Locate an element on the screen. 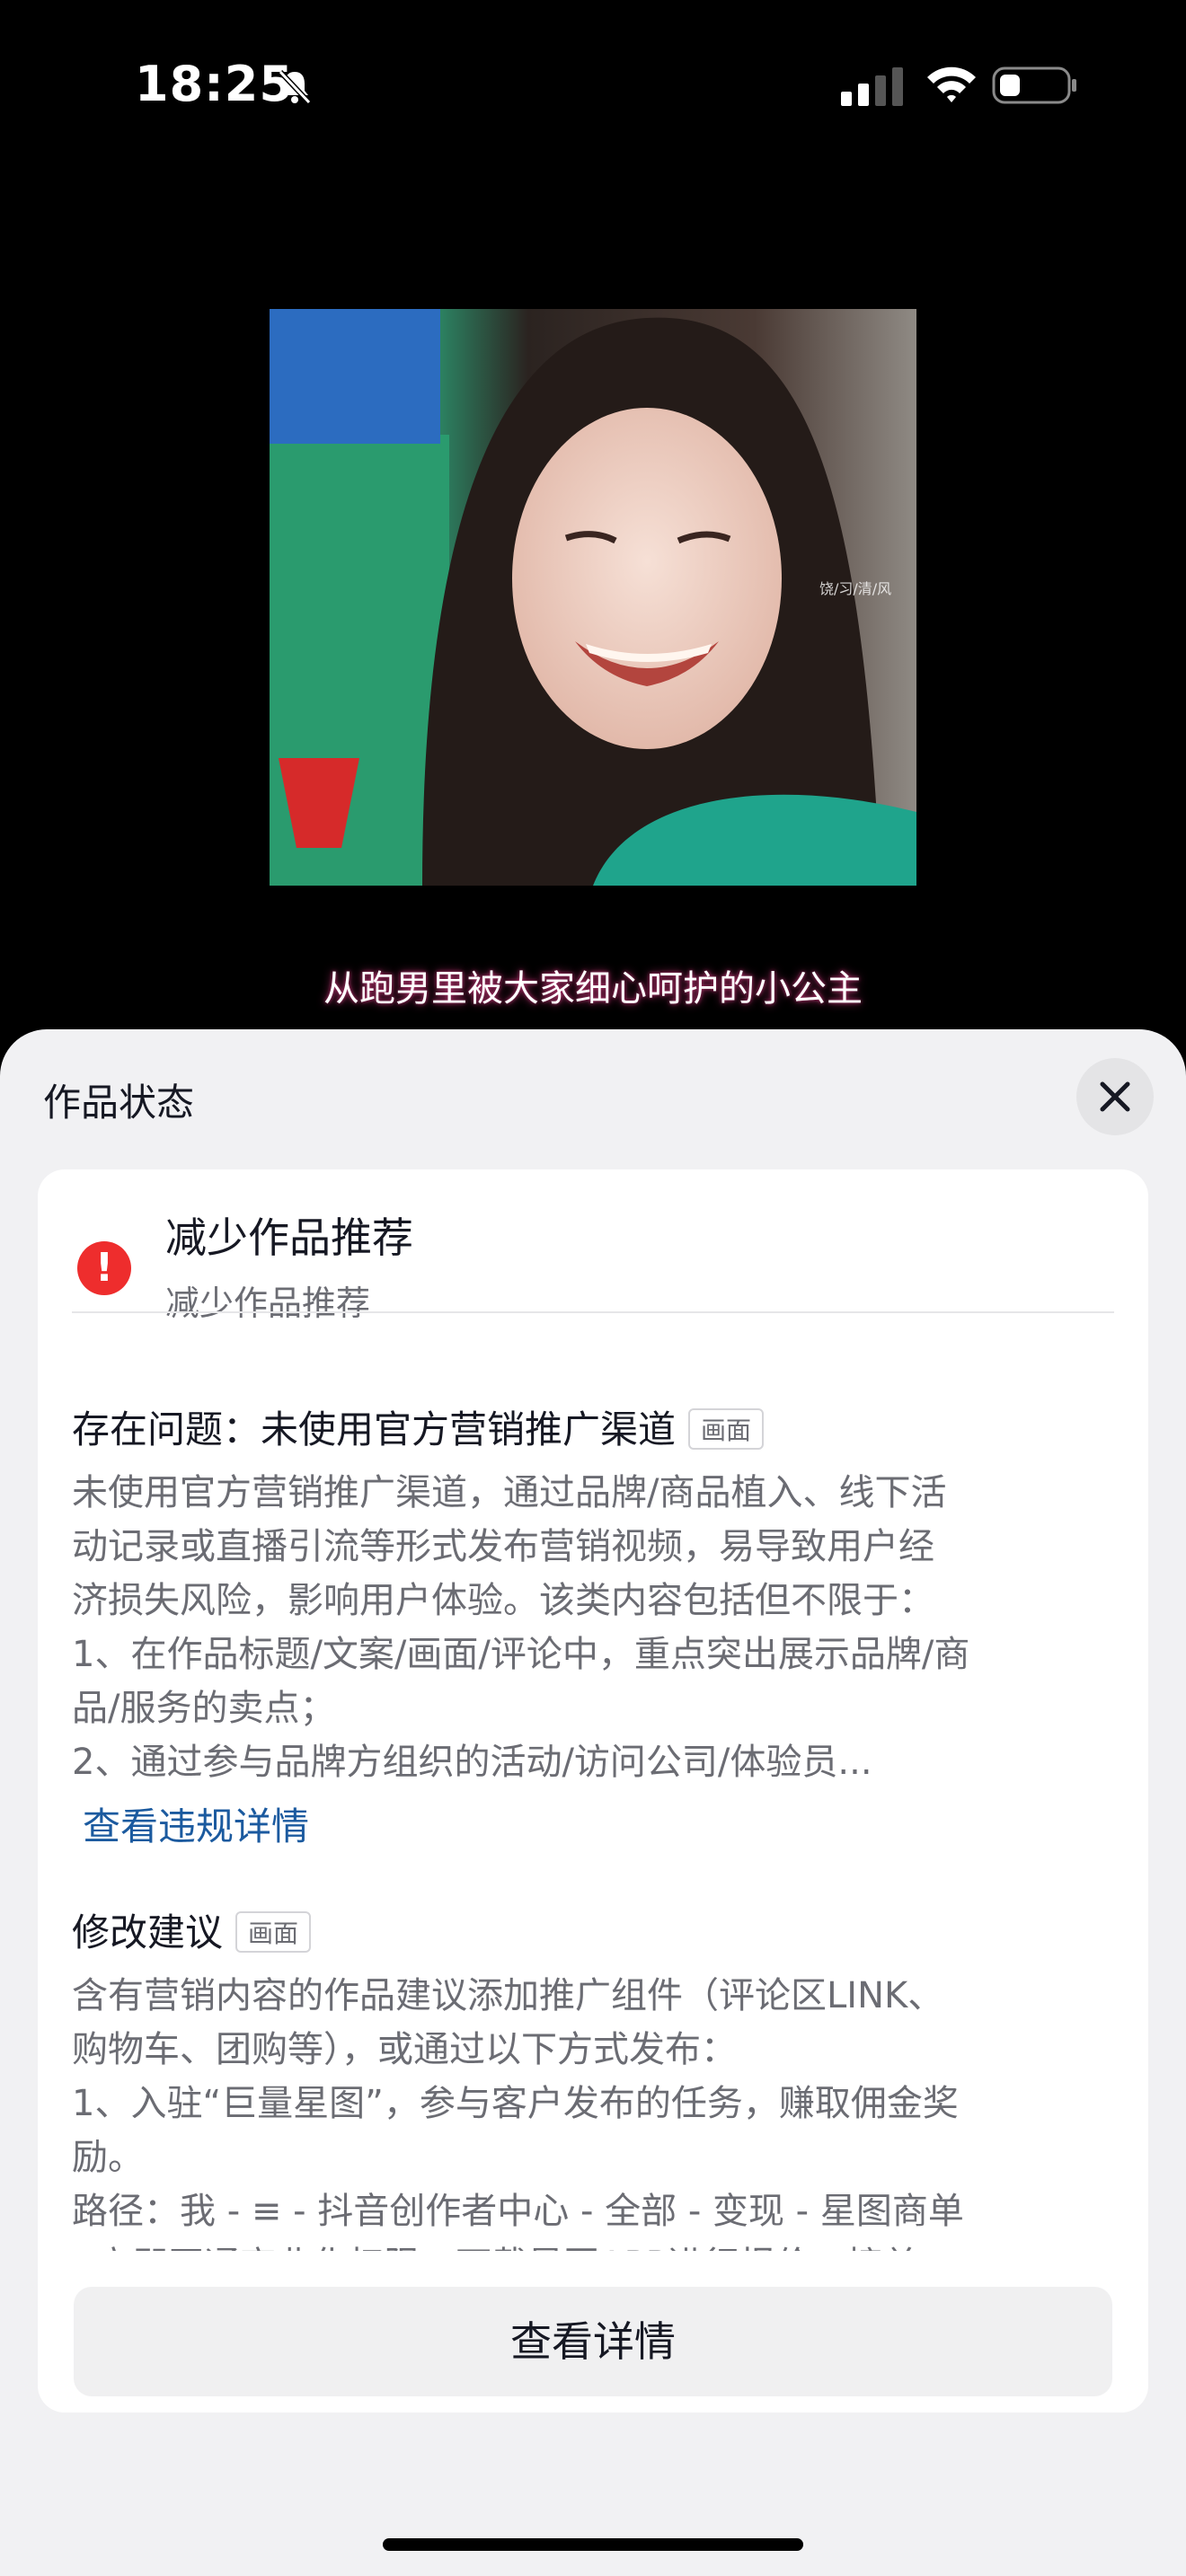 This screenshot has height=2576, width=1186. status-bar: 18:25 is located at coordinates (593, 85).